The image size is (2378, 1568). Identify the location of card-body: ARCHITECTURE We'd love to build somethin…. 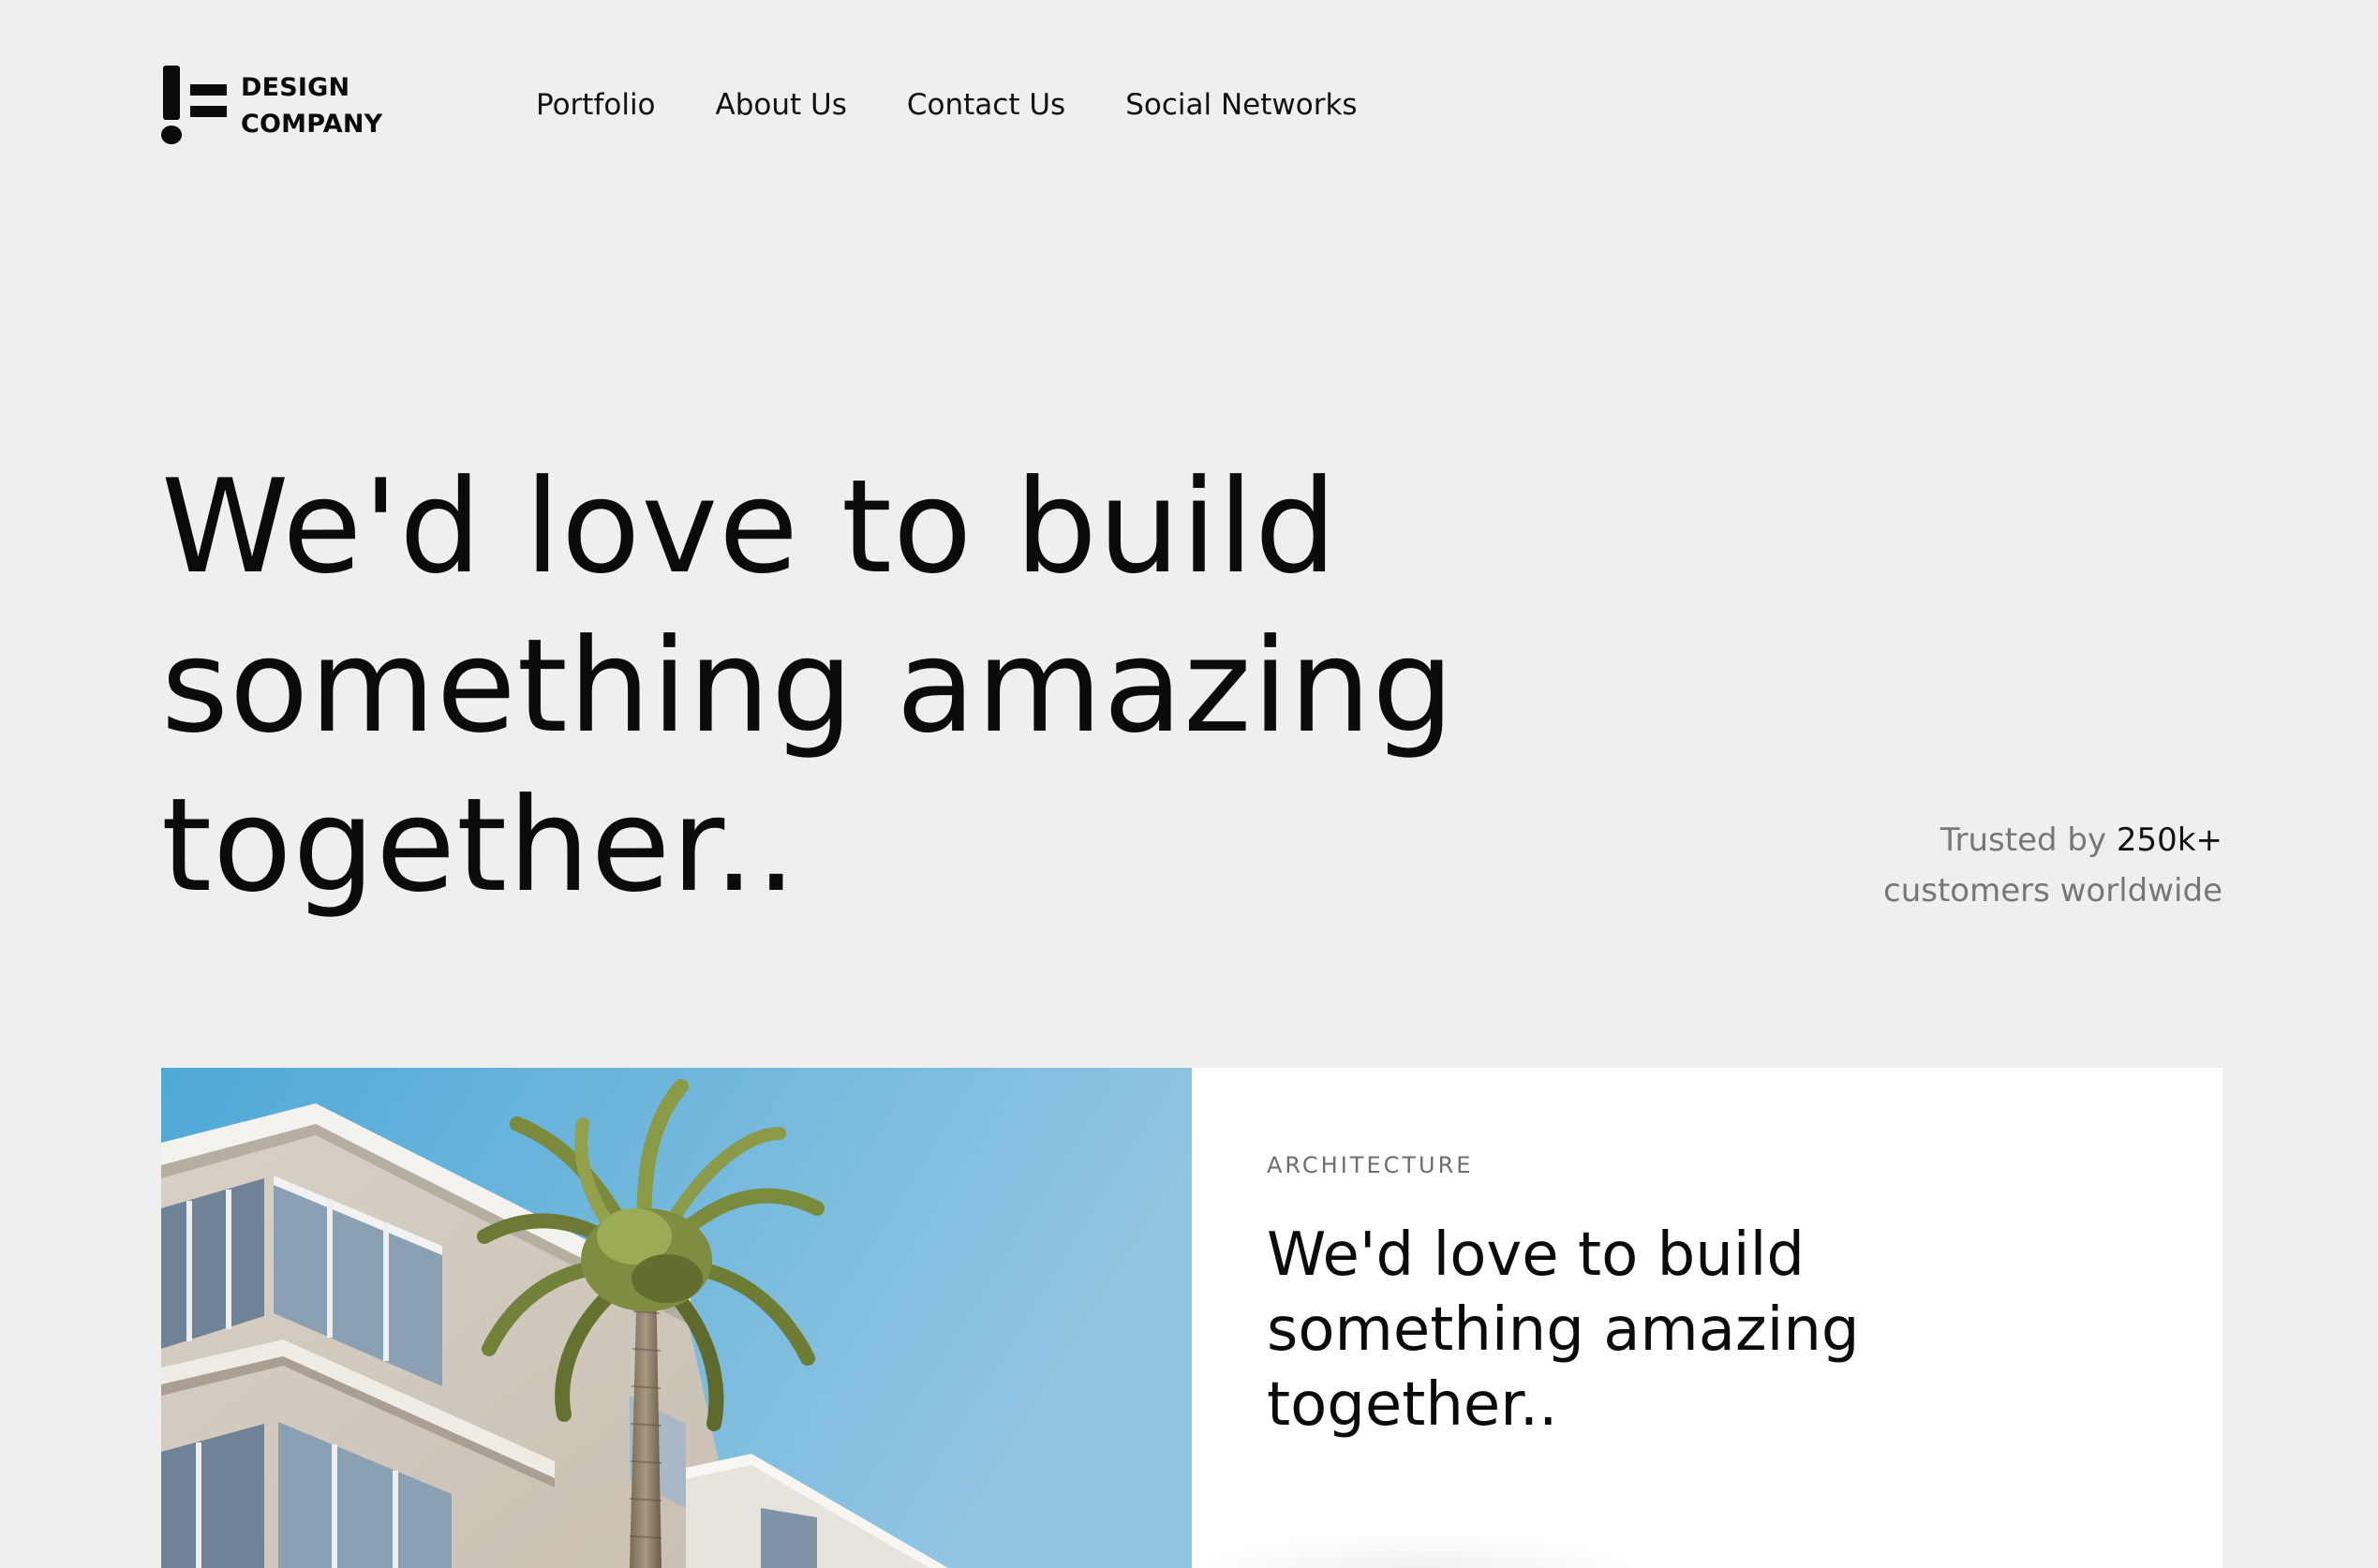
(1707, 1318).